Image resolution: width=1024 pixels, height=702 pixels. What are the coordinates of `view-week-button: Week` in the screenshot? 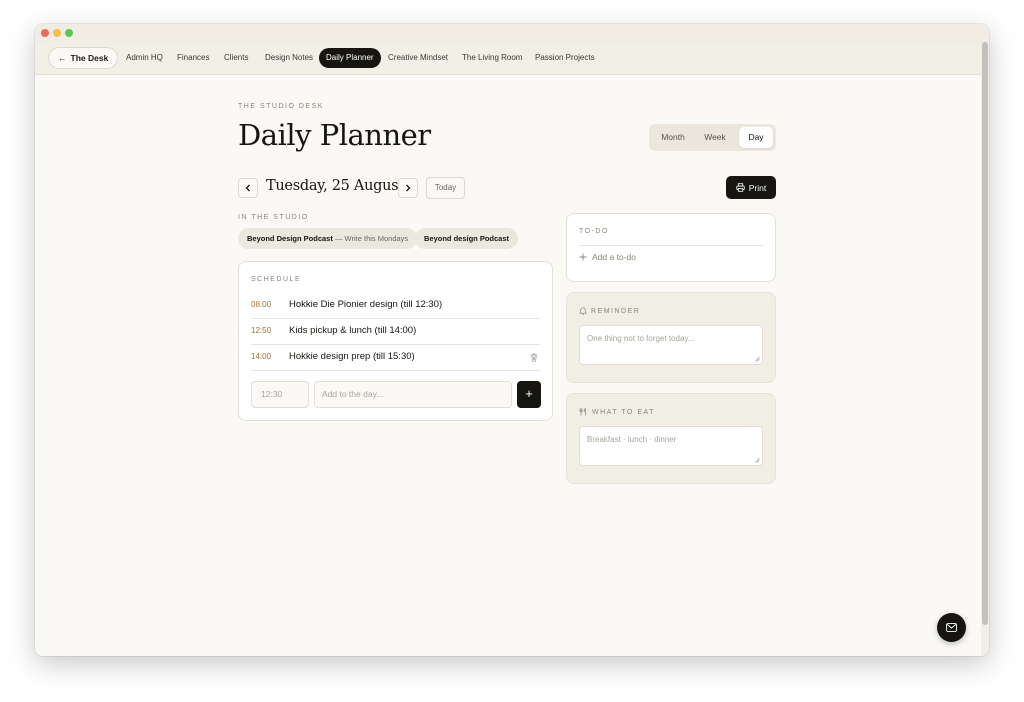 It's located at (715, 137).